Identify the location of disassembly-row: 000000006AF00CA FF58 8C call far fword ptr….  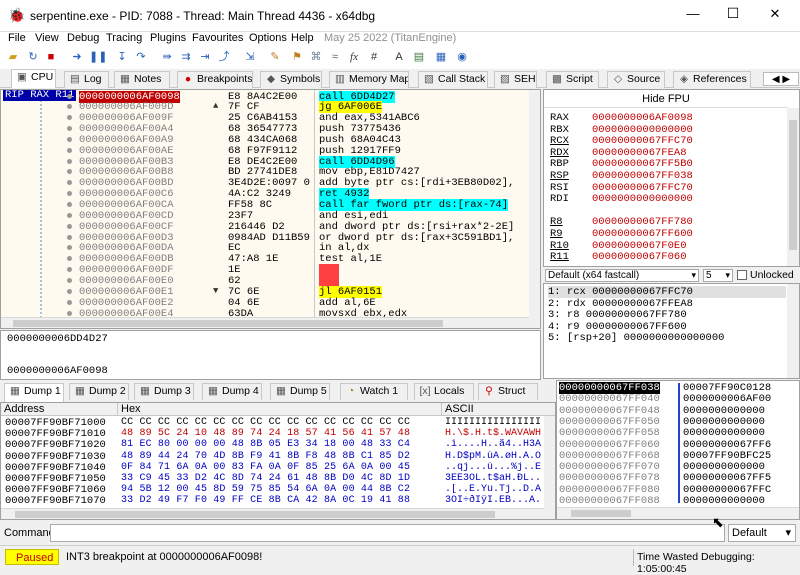
(270, 205).